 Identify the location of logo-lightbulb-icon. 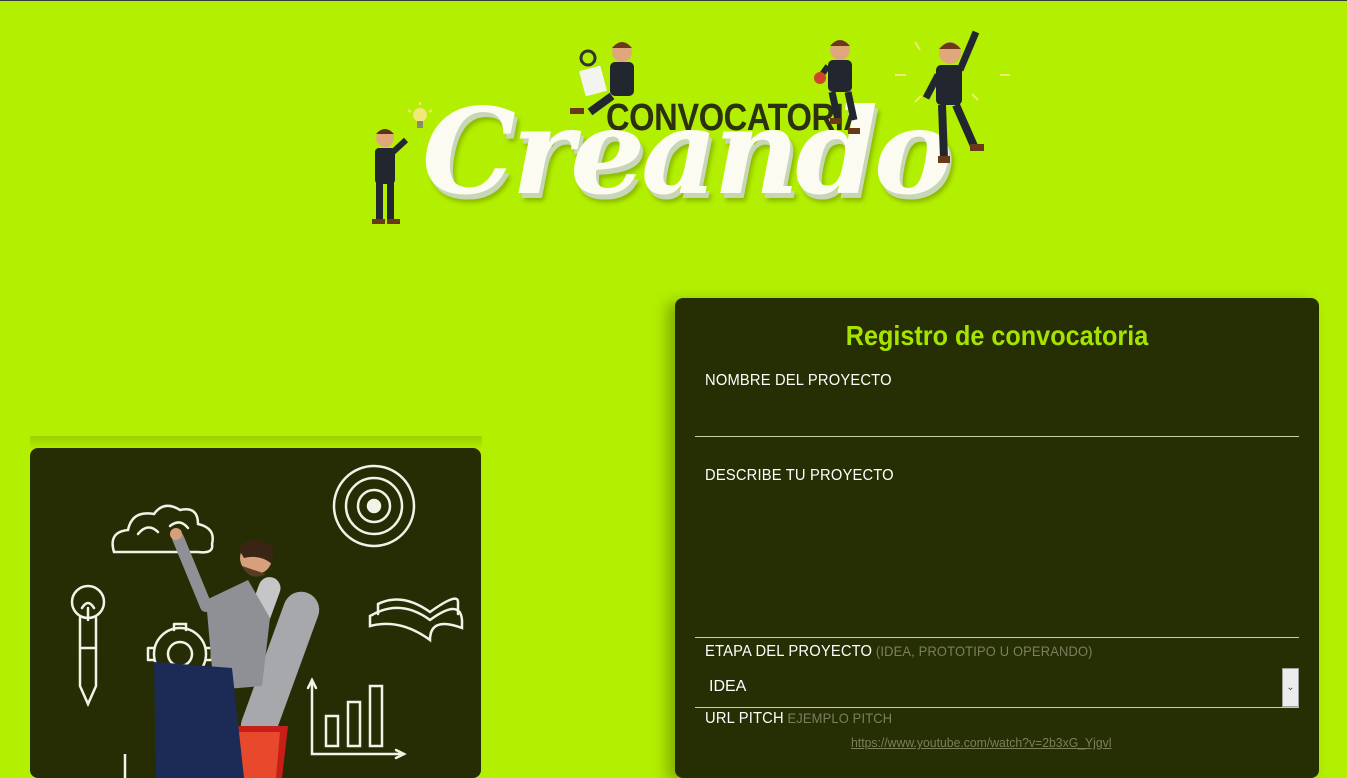
(420, 115).